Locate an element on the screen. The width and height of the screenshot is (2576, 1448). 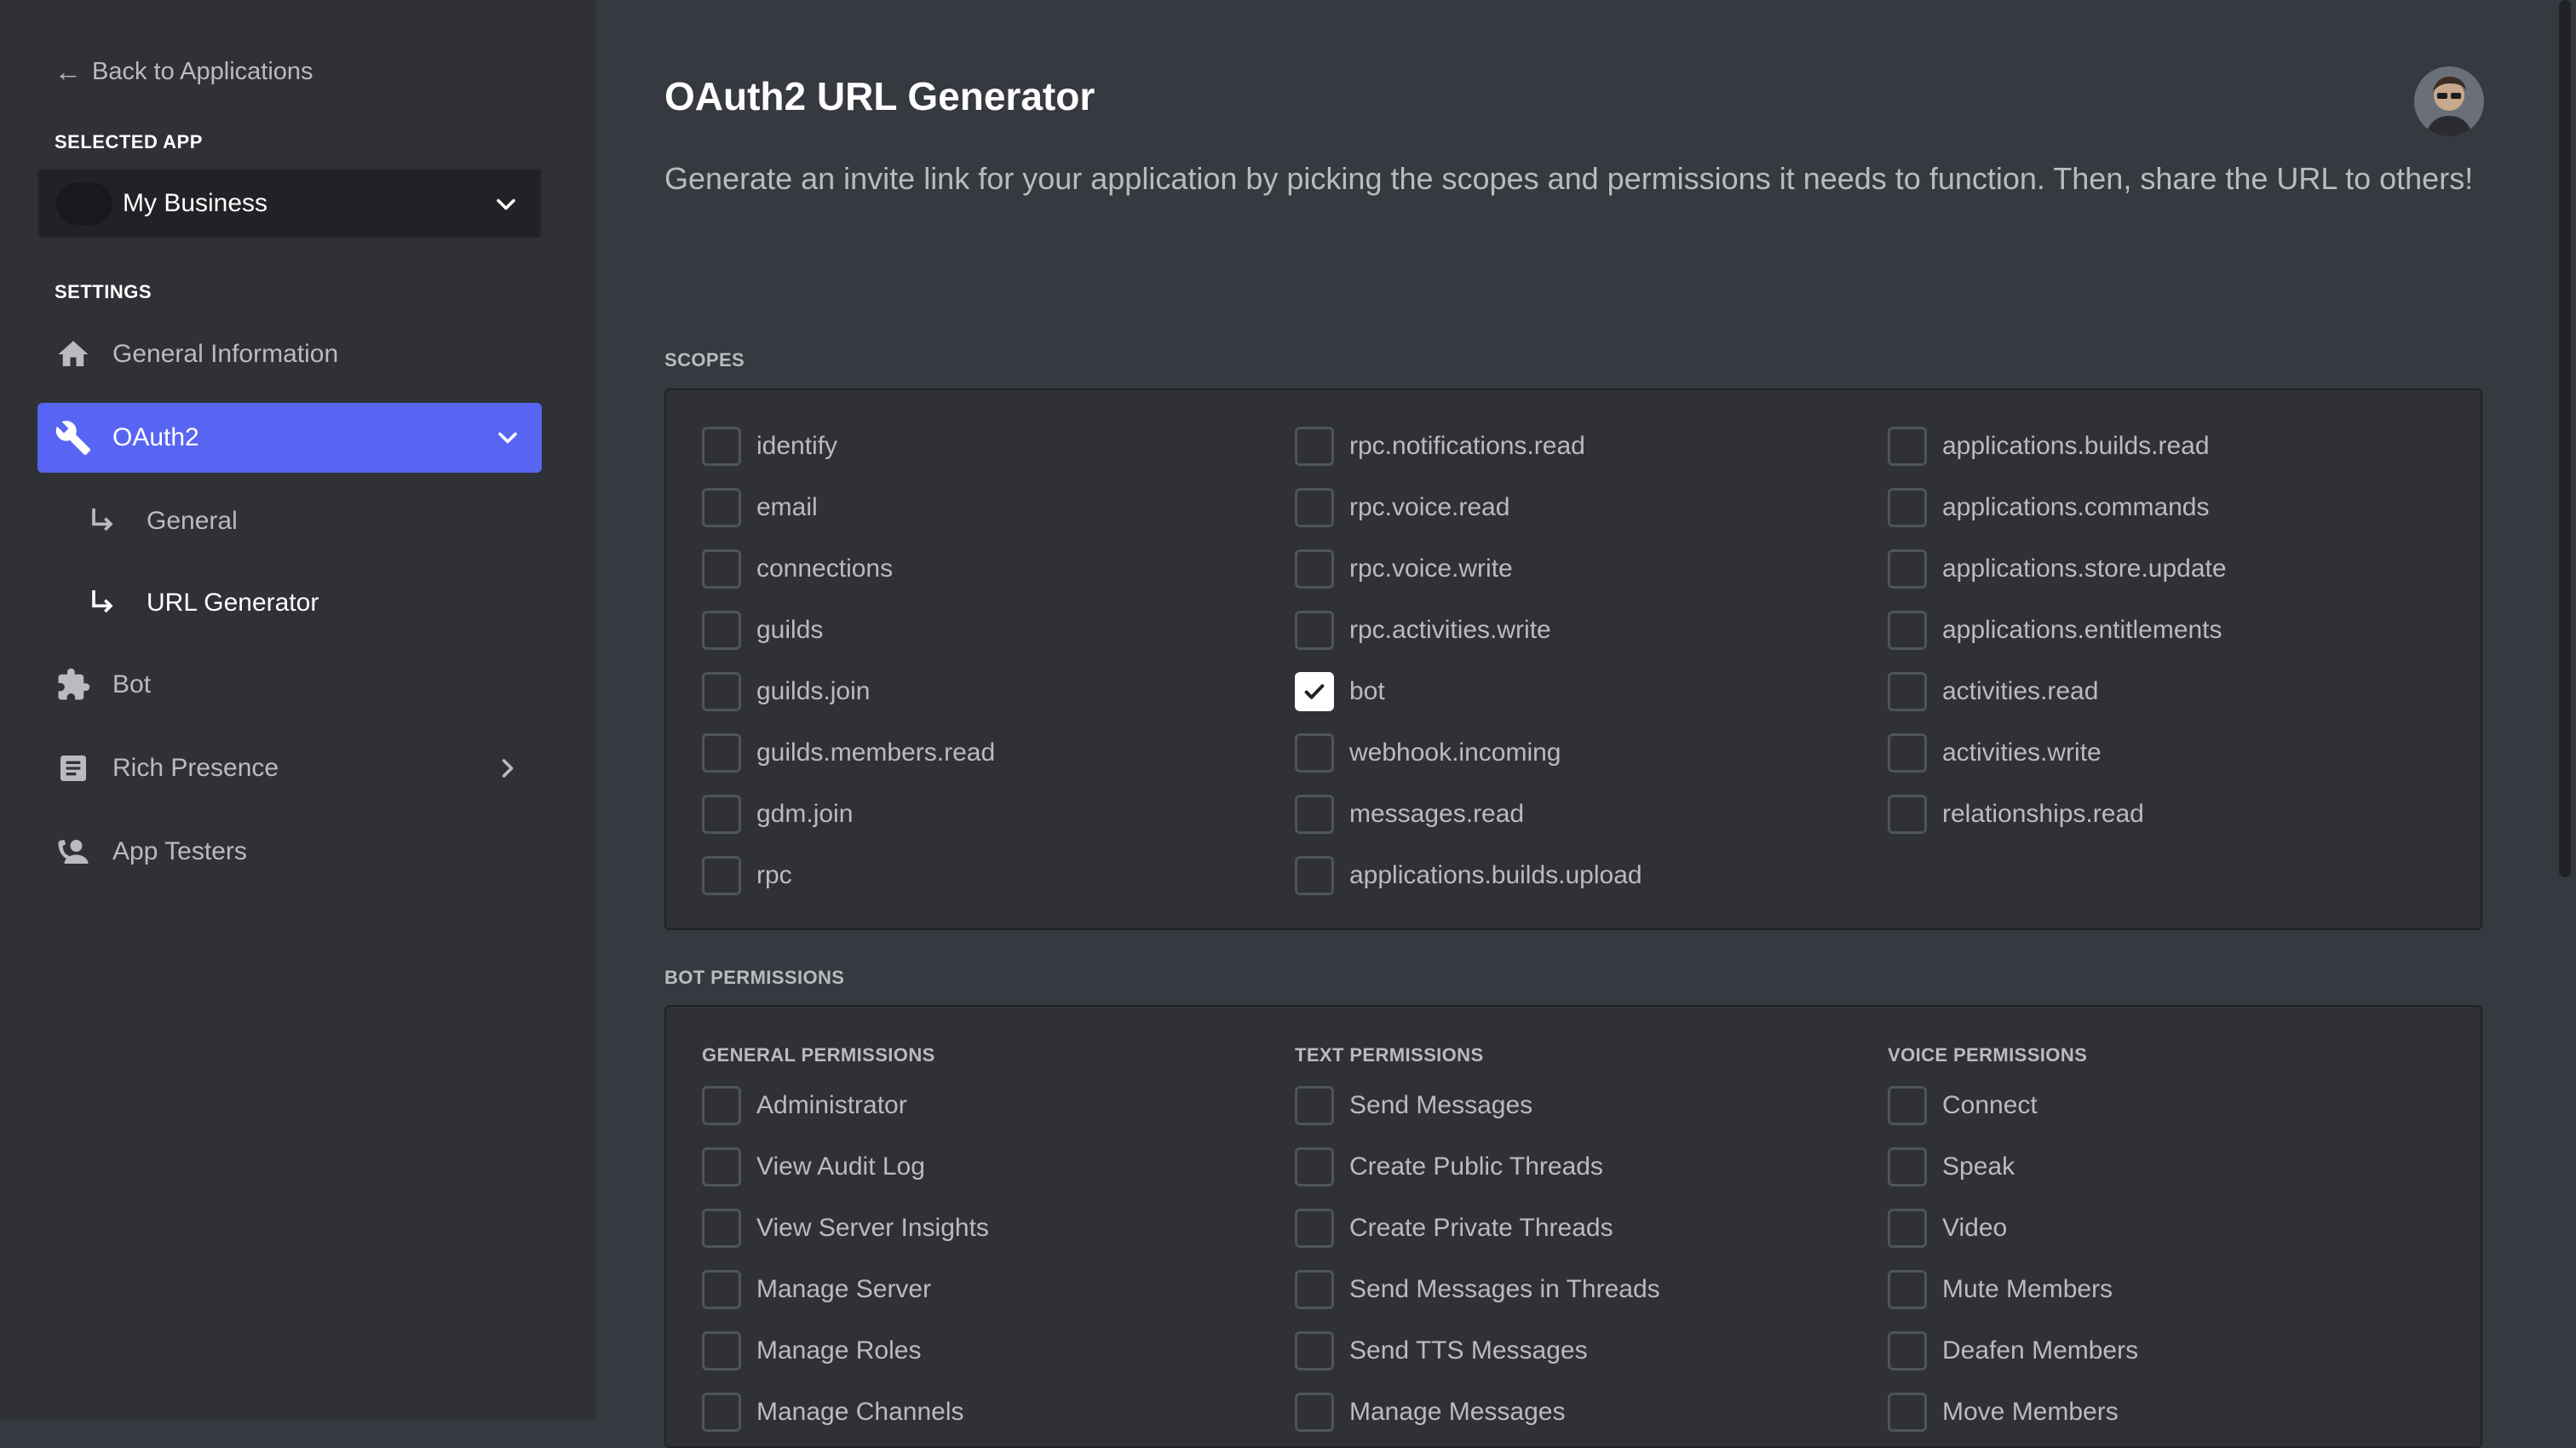
checkbox-option: Manage Messages is located at coordinates (1430, 1413).